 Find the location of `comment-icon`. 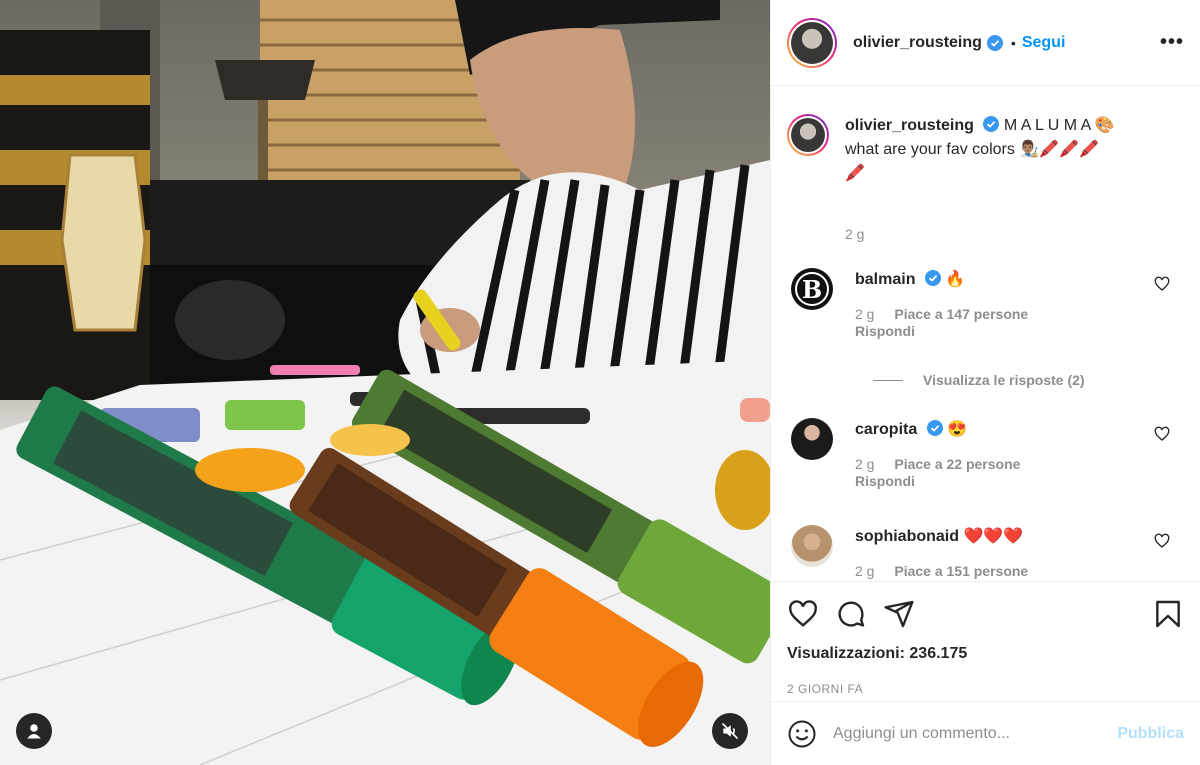

comment-icon is located at coordinates (851, 614).